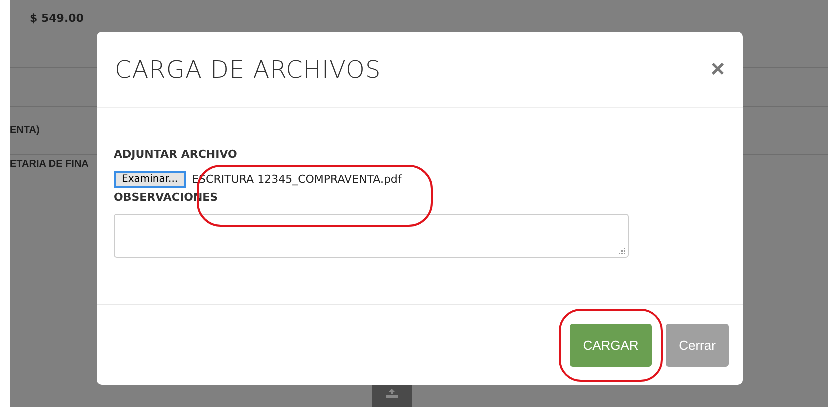 This screenshot has height=407, width=828. Describe the element at coordinates (25, 130) in the screenshot. I see `table-text: ENTA)` at that location.